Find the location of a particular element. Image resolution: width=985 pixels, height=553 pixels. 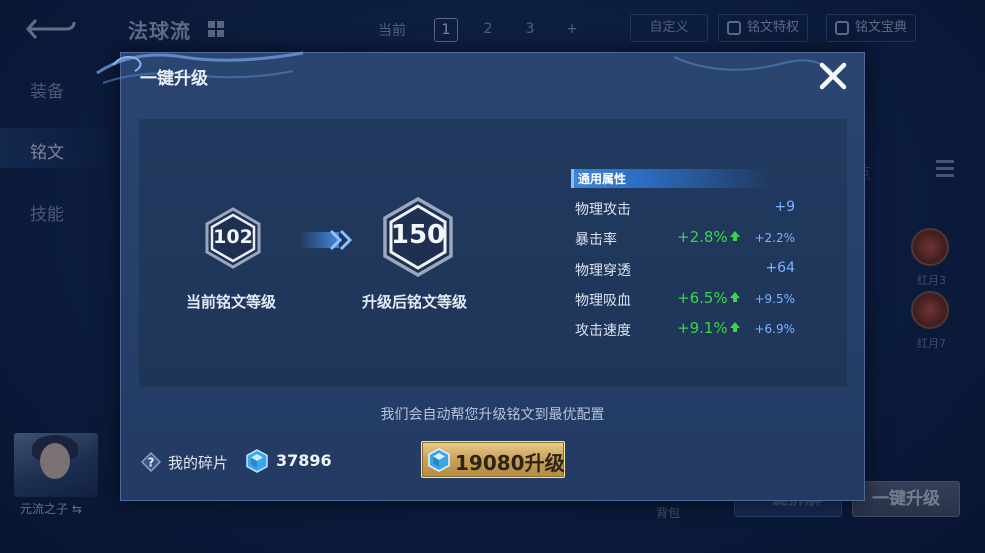

attribute-value: +9.5% is located at coordinates (774, 299).